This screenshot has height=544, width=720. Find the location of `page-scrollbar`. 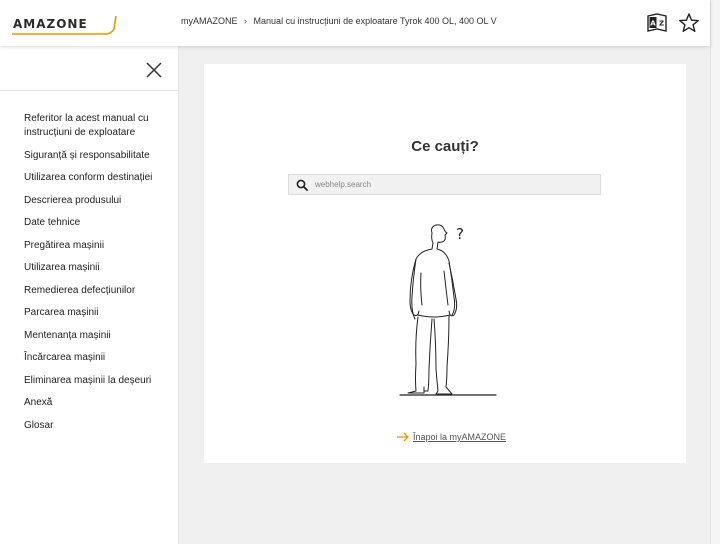

page-scrollbar is located at coordinates (715, 272).